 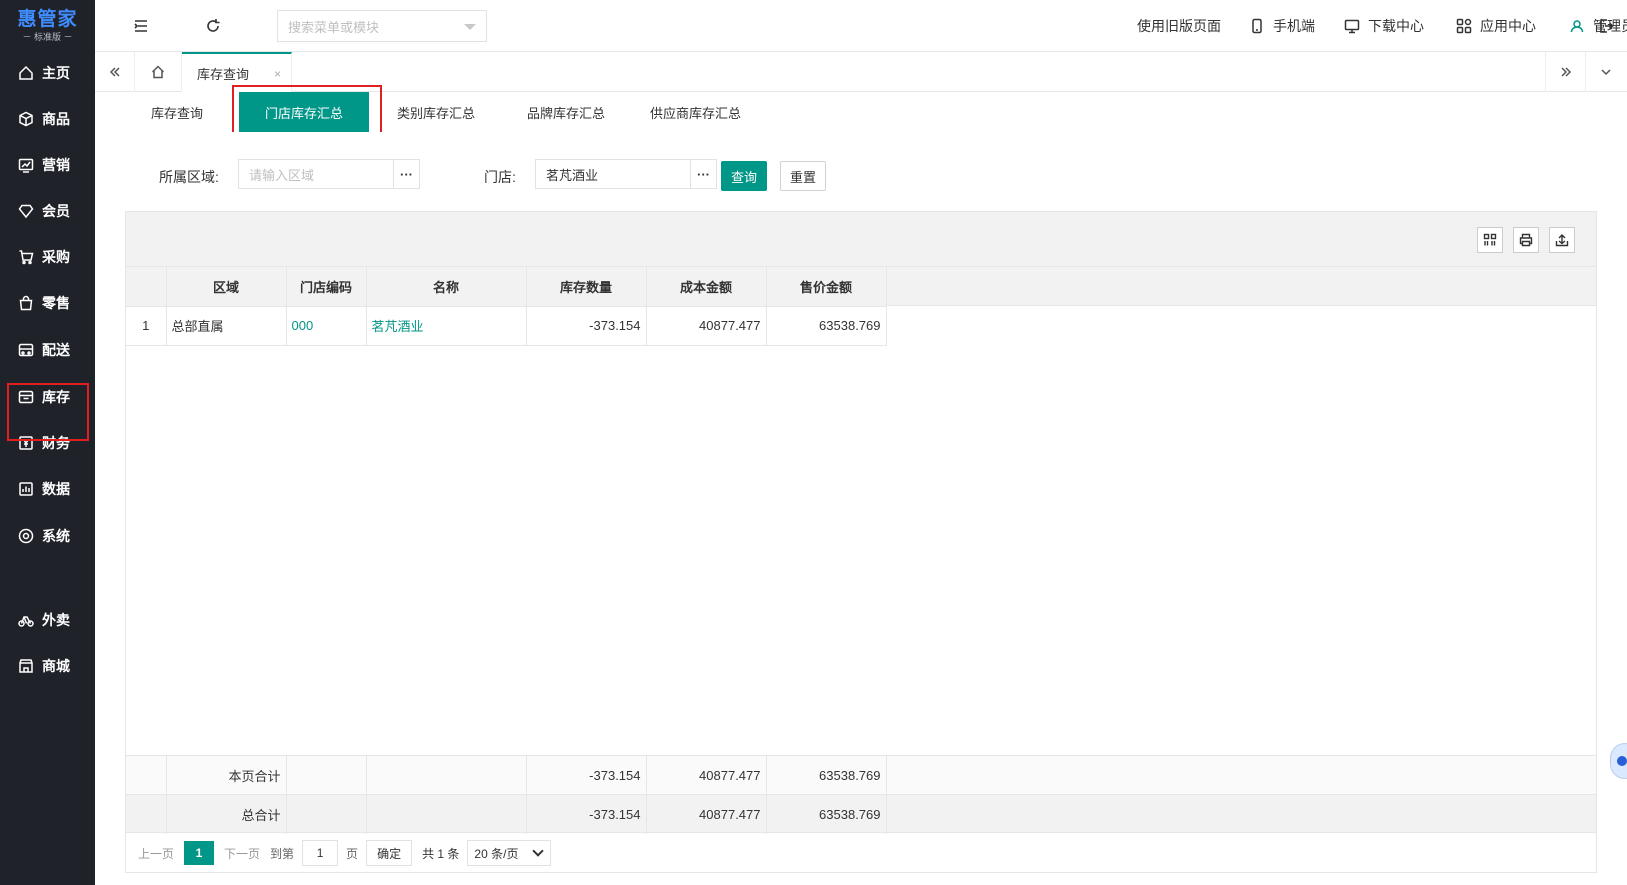 What do you see at coordinates (146, 287) in the screenshot?
I see `column-header-index` at bounding box center [146, 287].